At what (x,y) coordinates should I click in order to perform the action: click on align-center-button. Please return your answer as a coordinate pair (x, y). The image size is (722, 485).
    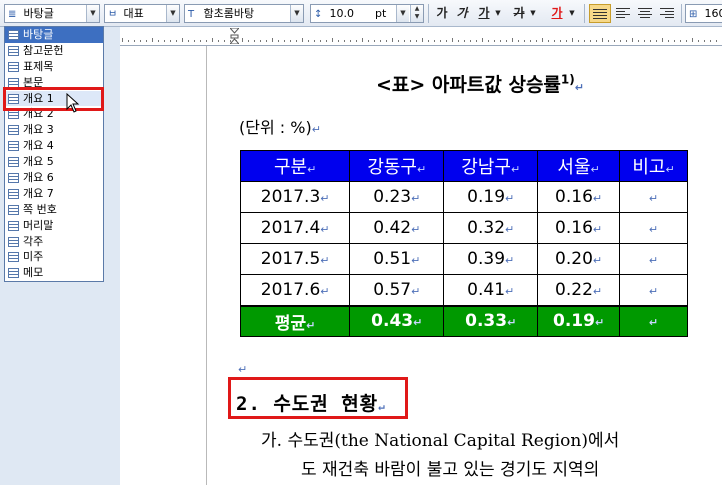
    Looking at the image, I should click on (645, 13).